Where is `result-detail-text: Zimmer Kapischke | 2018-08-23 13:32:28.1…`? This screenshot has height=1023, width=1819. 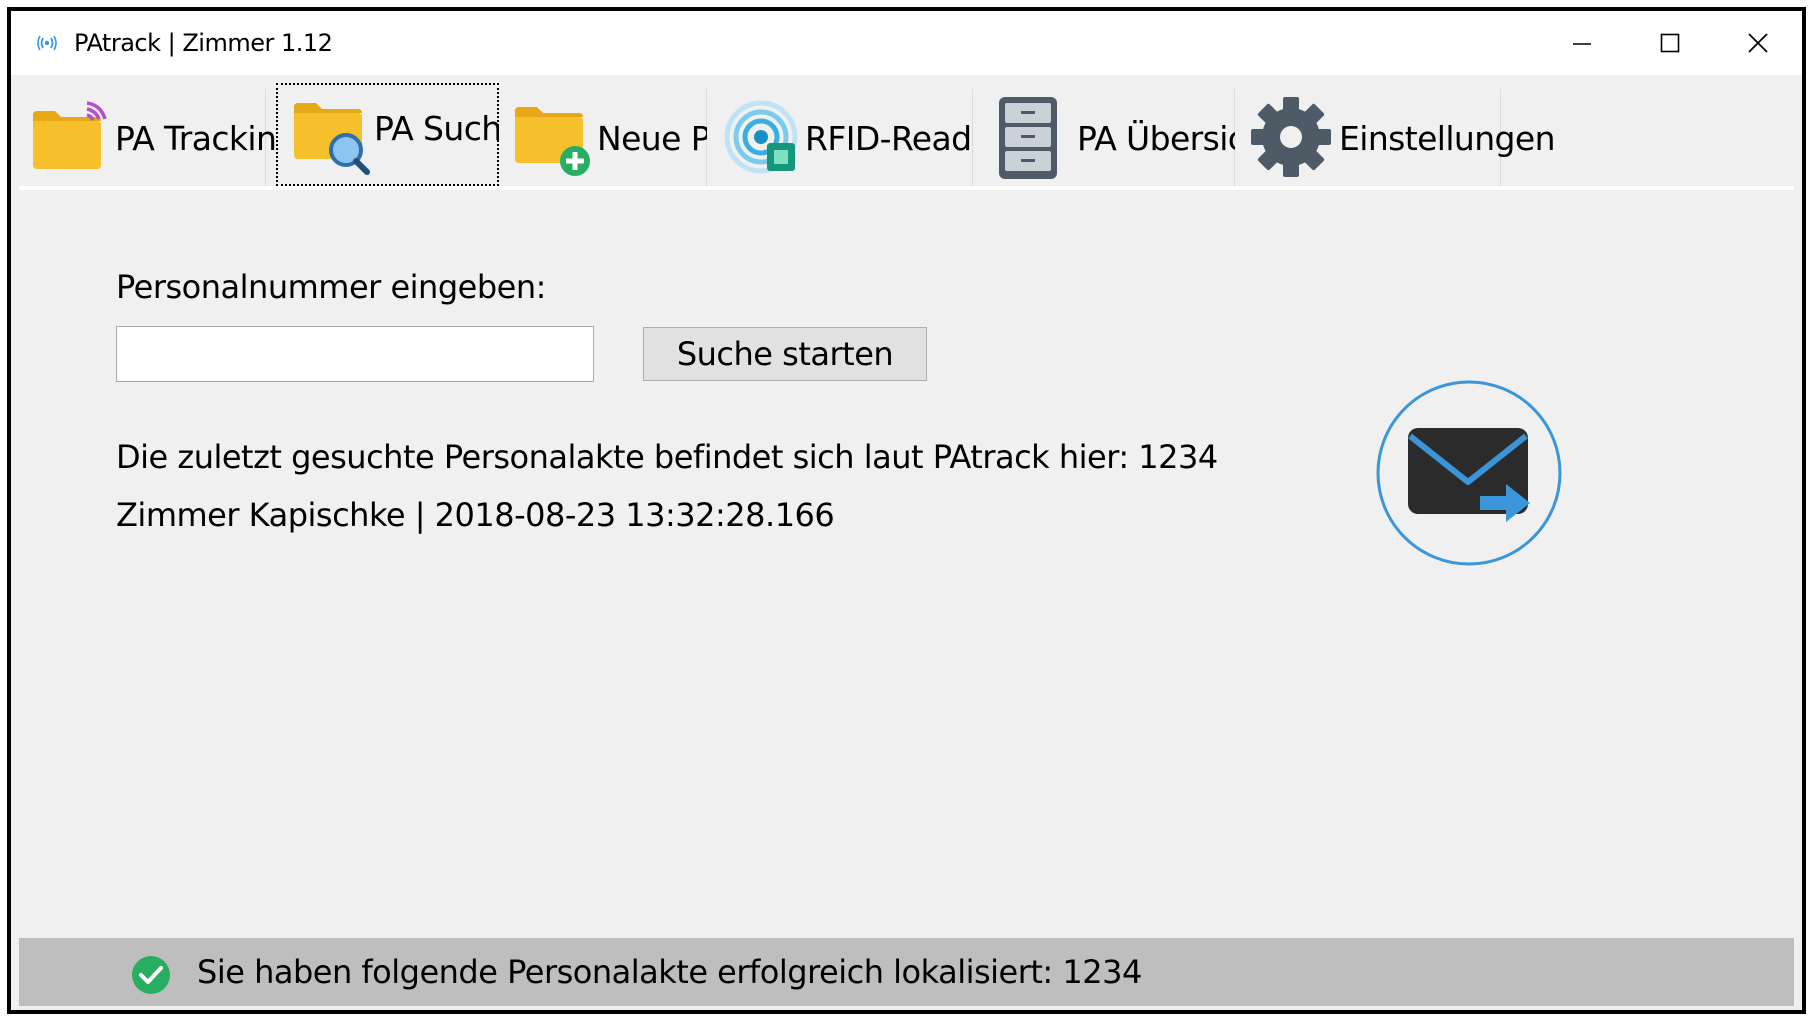 result-detail-text: Zimmer Kapischke | 2018-08-23 13:32:28.1… is located at coordinates (475, 515).